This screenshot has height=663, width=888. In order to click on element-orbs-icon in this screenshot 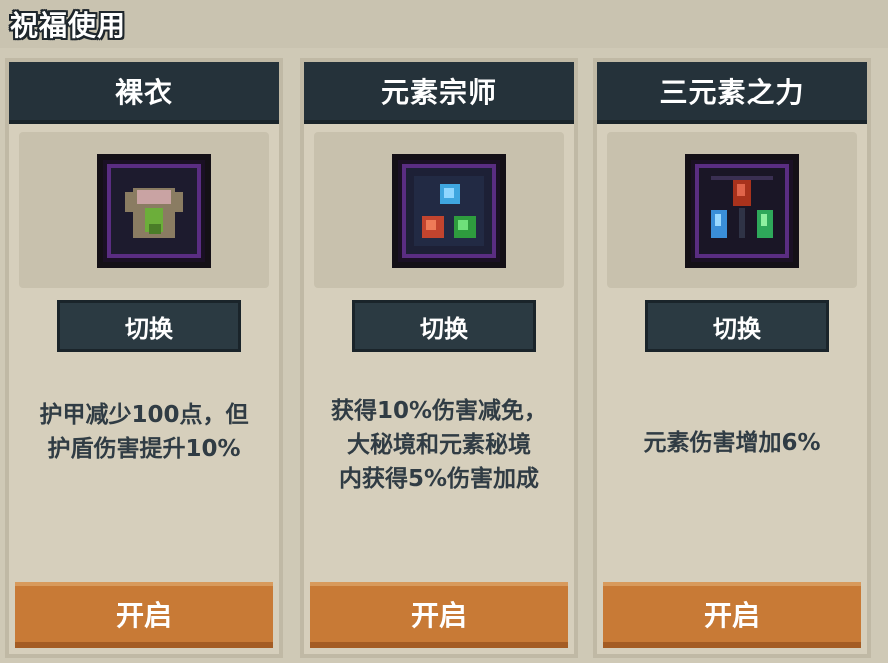, I will do `click(449, 211)`.